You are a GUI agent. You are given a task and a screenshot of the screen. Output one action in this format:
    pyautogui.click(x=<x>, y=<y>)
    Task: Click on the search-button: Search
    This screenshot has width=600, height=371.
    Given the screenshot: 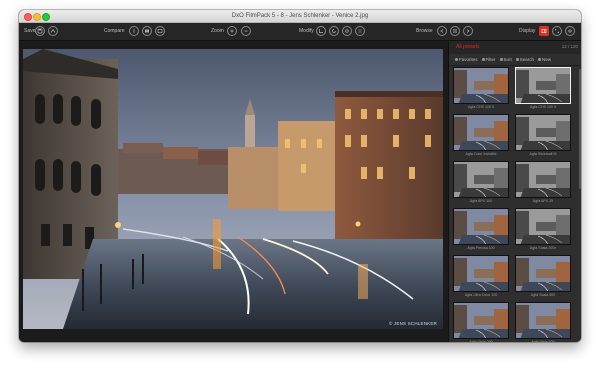 What is the action you would take?
    pyautogui.click(x=525, y=59)
    